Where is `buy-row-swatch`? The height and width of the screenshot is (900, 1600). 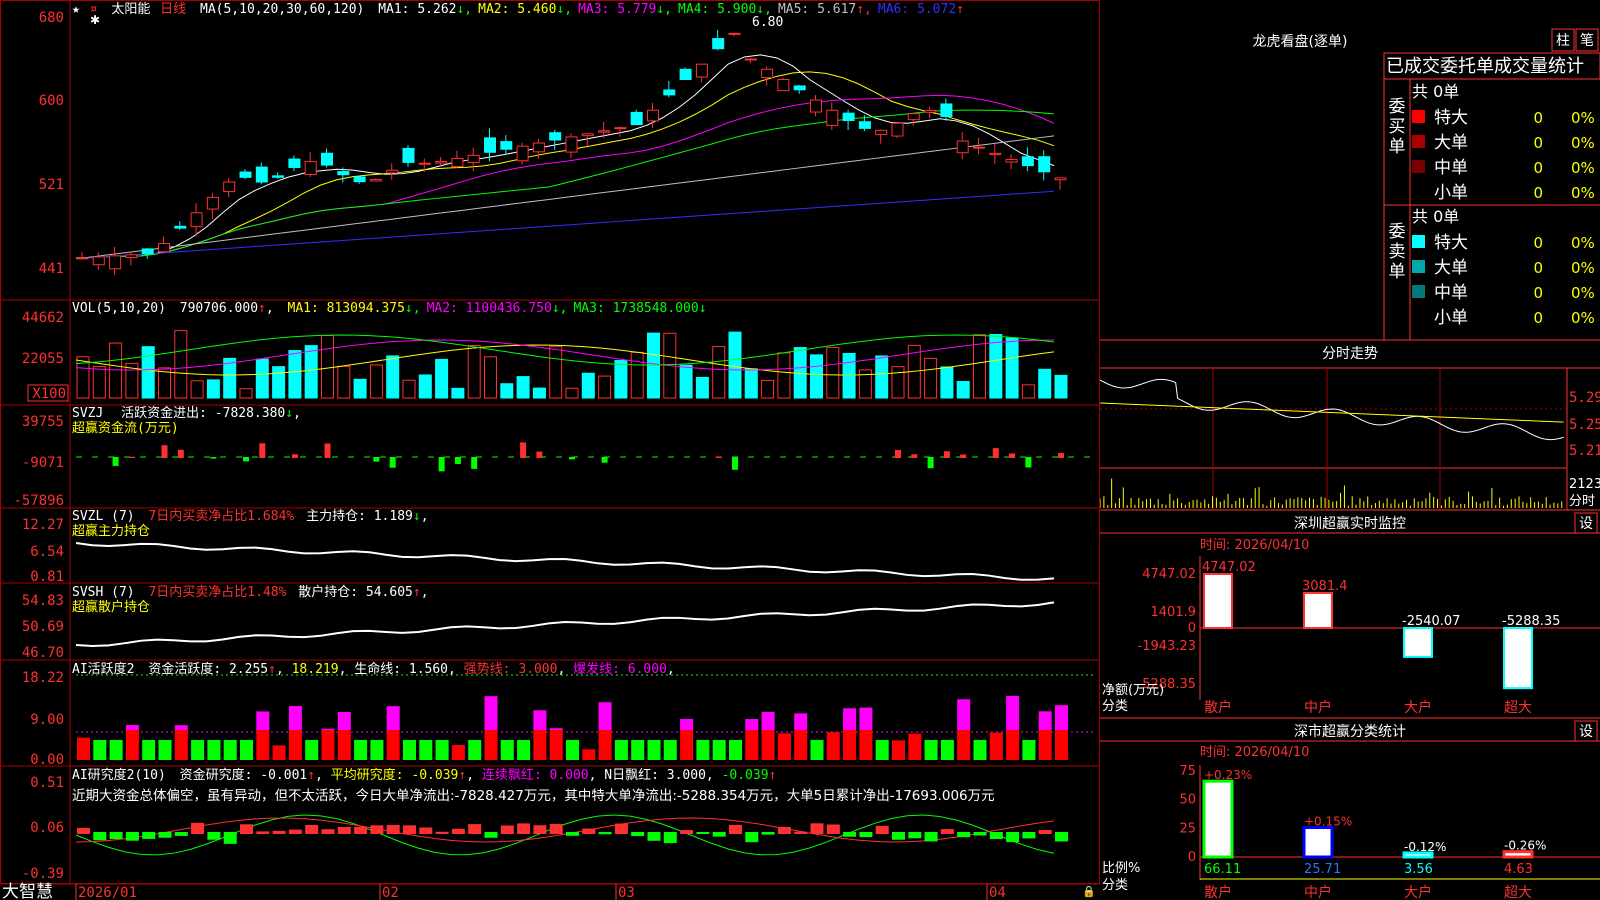 buy-row-swatch is located at coordinates (1418, 141).